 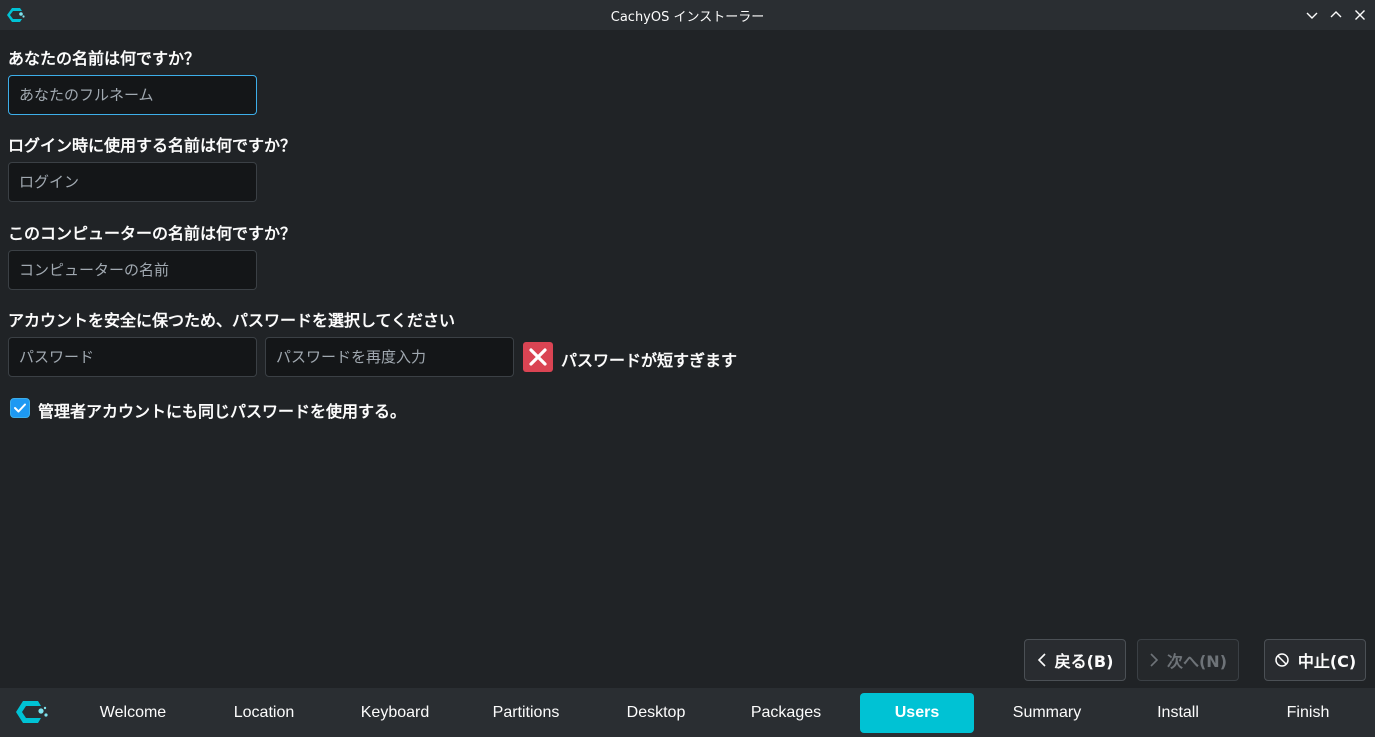 I want to click on maximize-button, so click(x=1336, y=15).